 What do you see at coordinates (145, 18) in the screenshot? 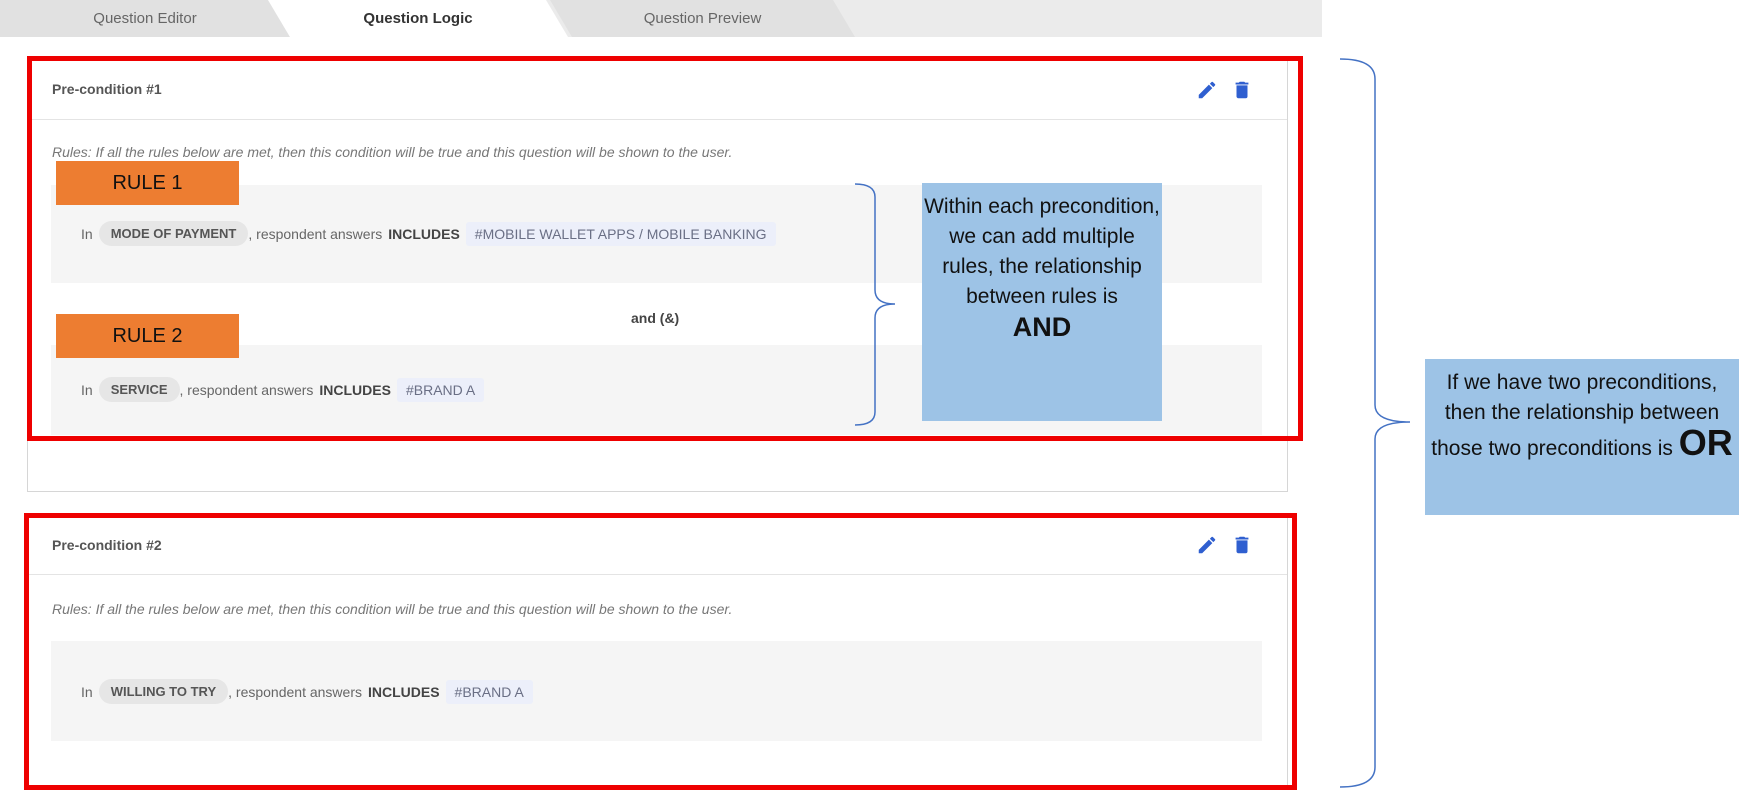
I see `tab-question-editor: Question Editor` at bounding box center [145, 18].